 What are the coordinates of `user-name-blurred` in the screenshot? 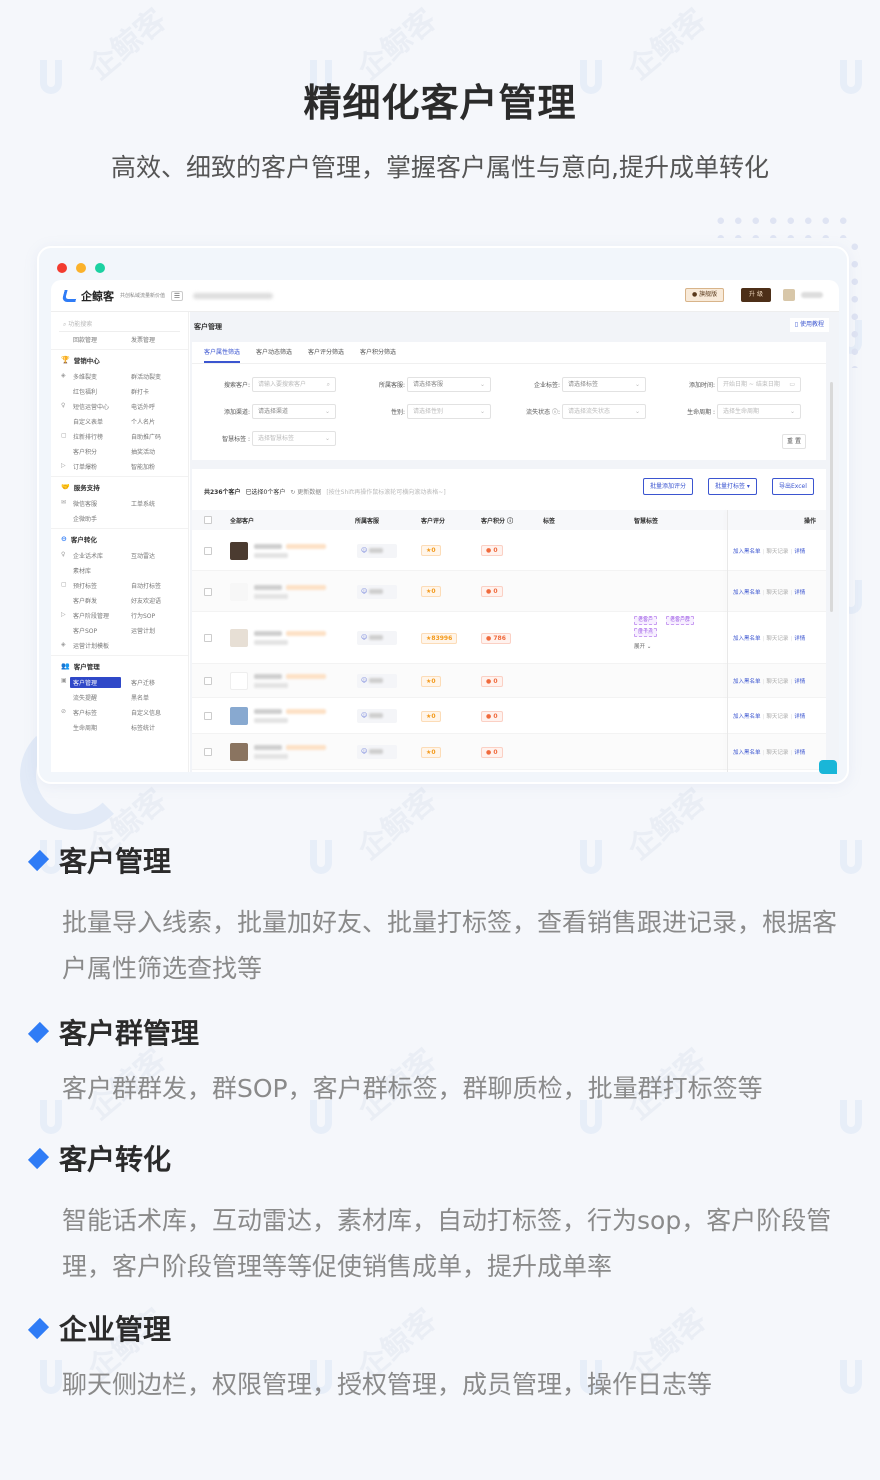 It's located at (812, 295).